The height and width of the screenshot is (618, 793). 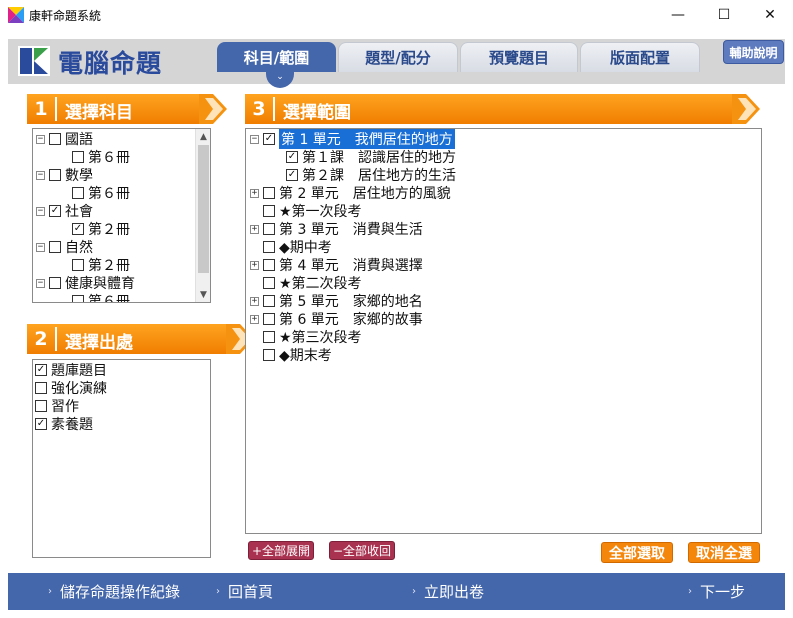 What do you see at coordinates (336, 319) in the screenshot?
I see `range-item: + 第 6 單元 家鄉的故事` at bounding box center [336, 319].